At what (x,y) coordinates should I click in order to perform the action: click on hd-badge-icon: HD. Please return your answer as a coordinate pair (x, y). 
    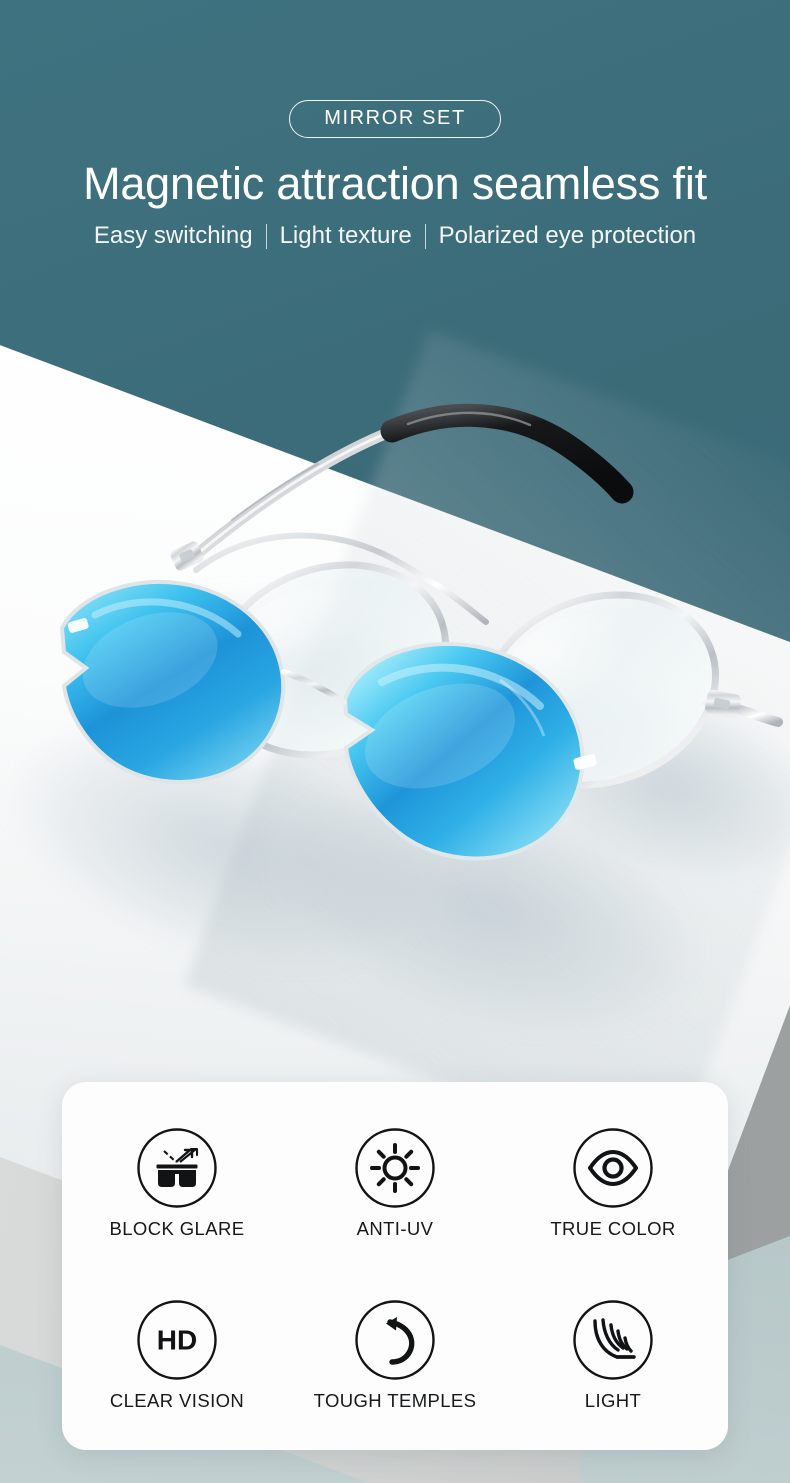
    Looking at the image, I should click on (177, 1340).